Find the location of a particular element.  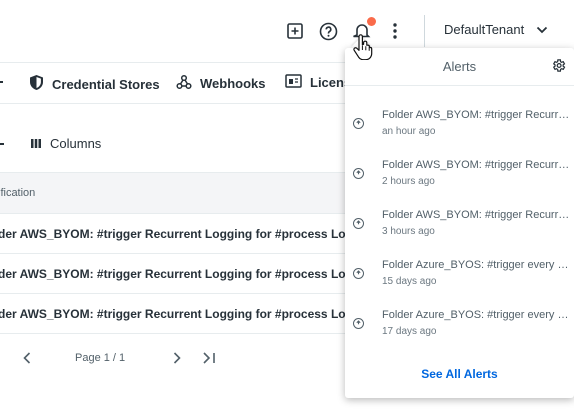

tenant-name: DefaultTenant is located at coordinates (484, 29).